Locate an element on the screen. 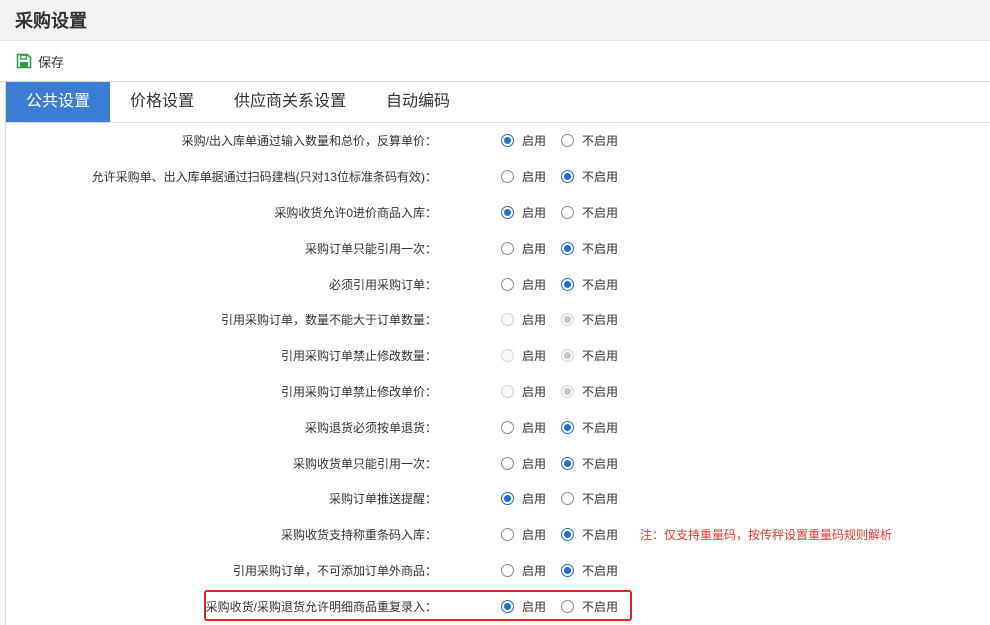 The height and width of the screenshot is (625, 990). setting-label: 采购订单只能引用一次： is located at coordinates (370, 248).